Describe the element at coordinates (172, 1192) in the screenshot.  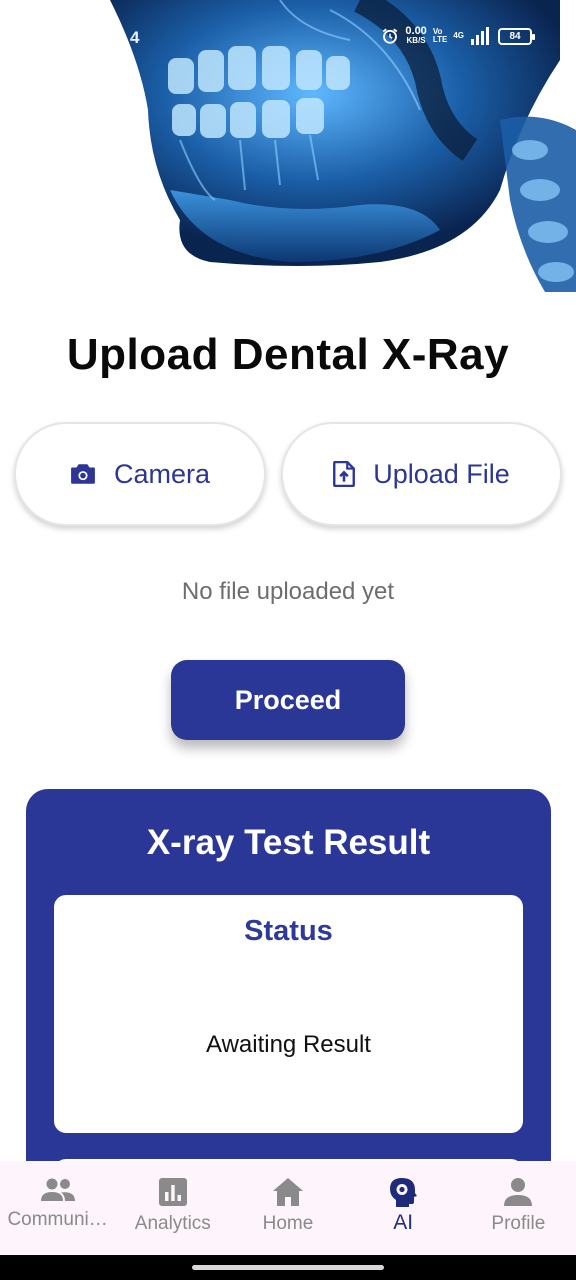
I see `analytics-icon` at that location.